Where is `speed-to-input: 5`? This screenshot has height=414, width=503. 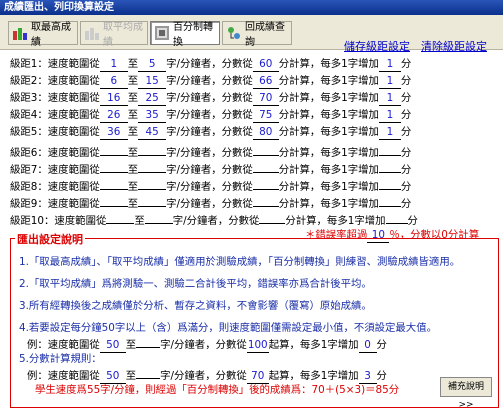
speed-to-input: 5 is located at coordinates (152, 65).